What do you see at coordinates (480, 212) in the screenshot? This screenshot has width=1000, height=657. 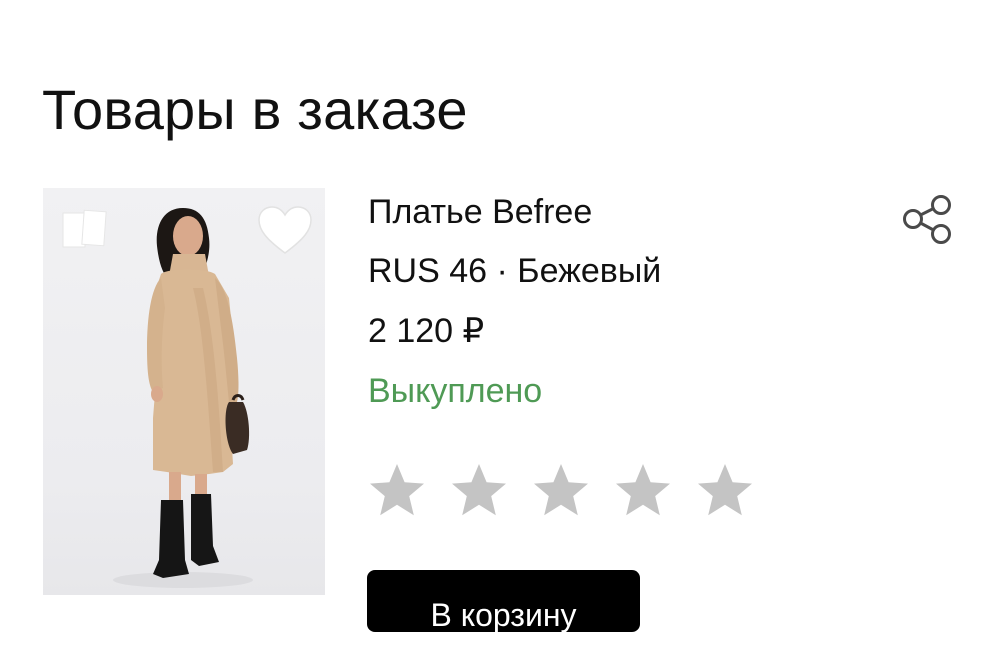 I see `product-name: Платье Befree` at bounding box center [480, 212].